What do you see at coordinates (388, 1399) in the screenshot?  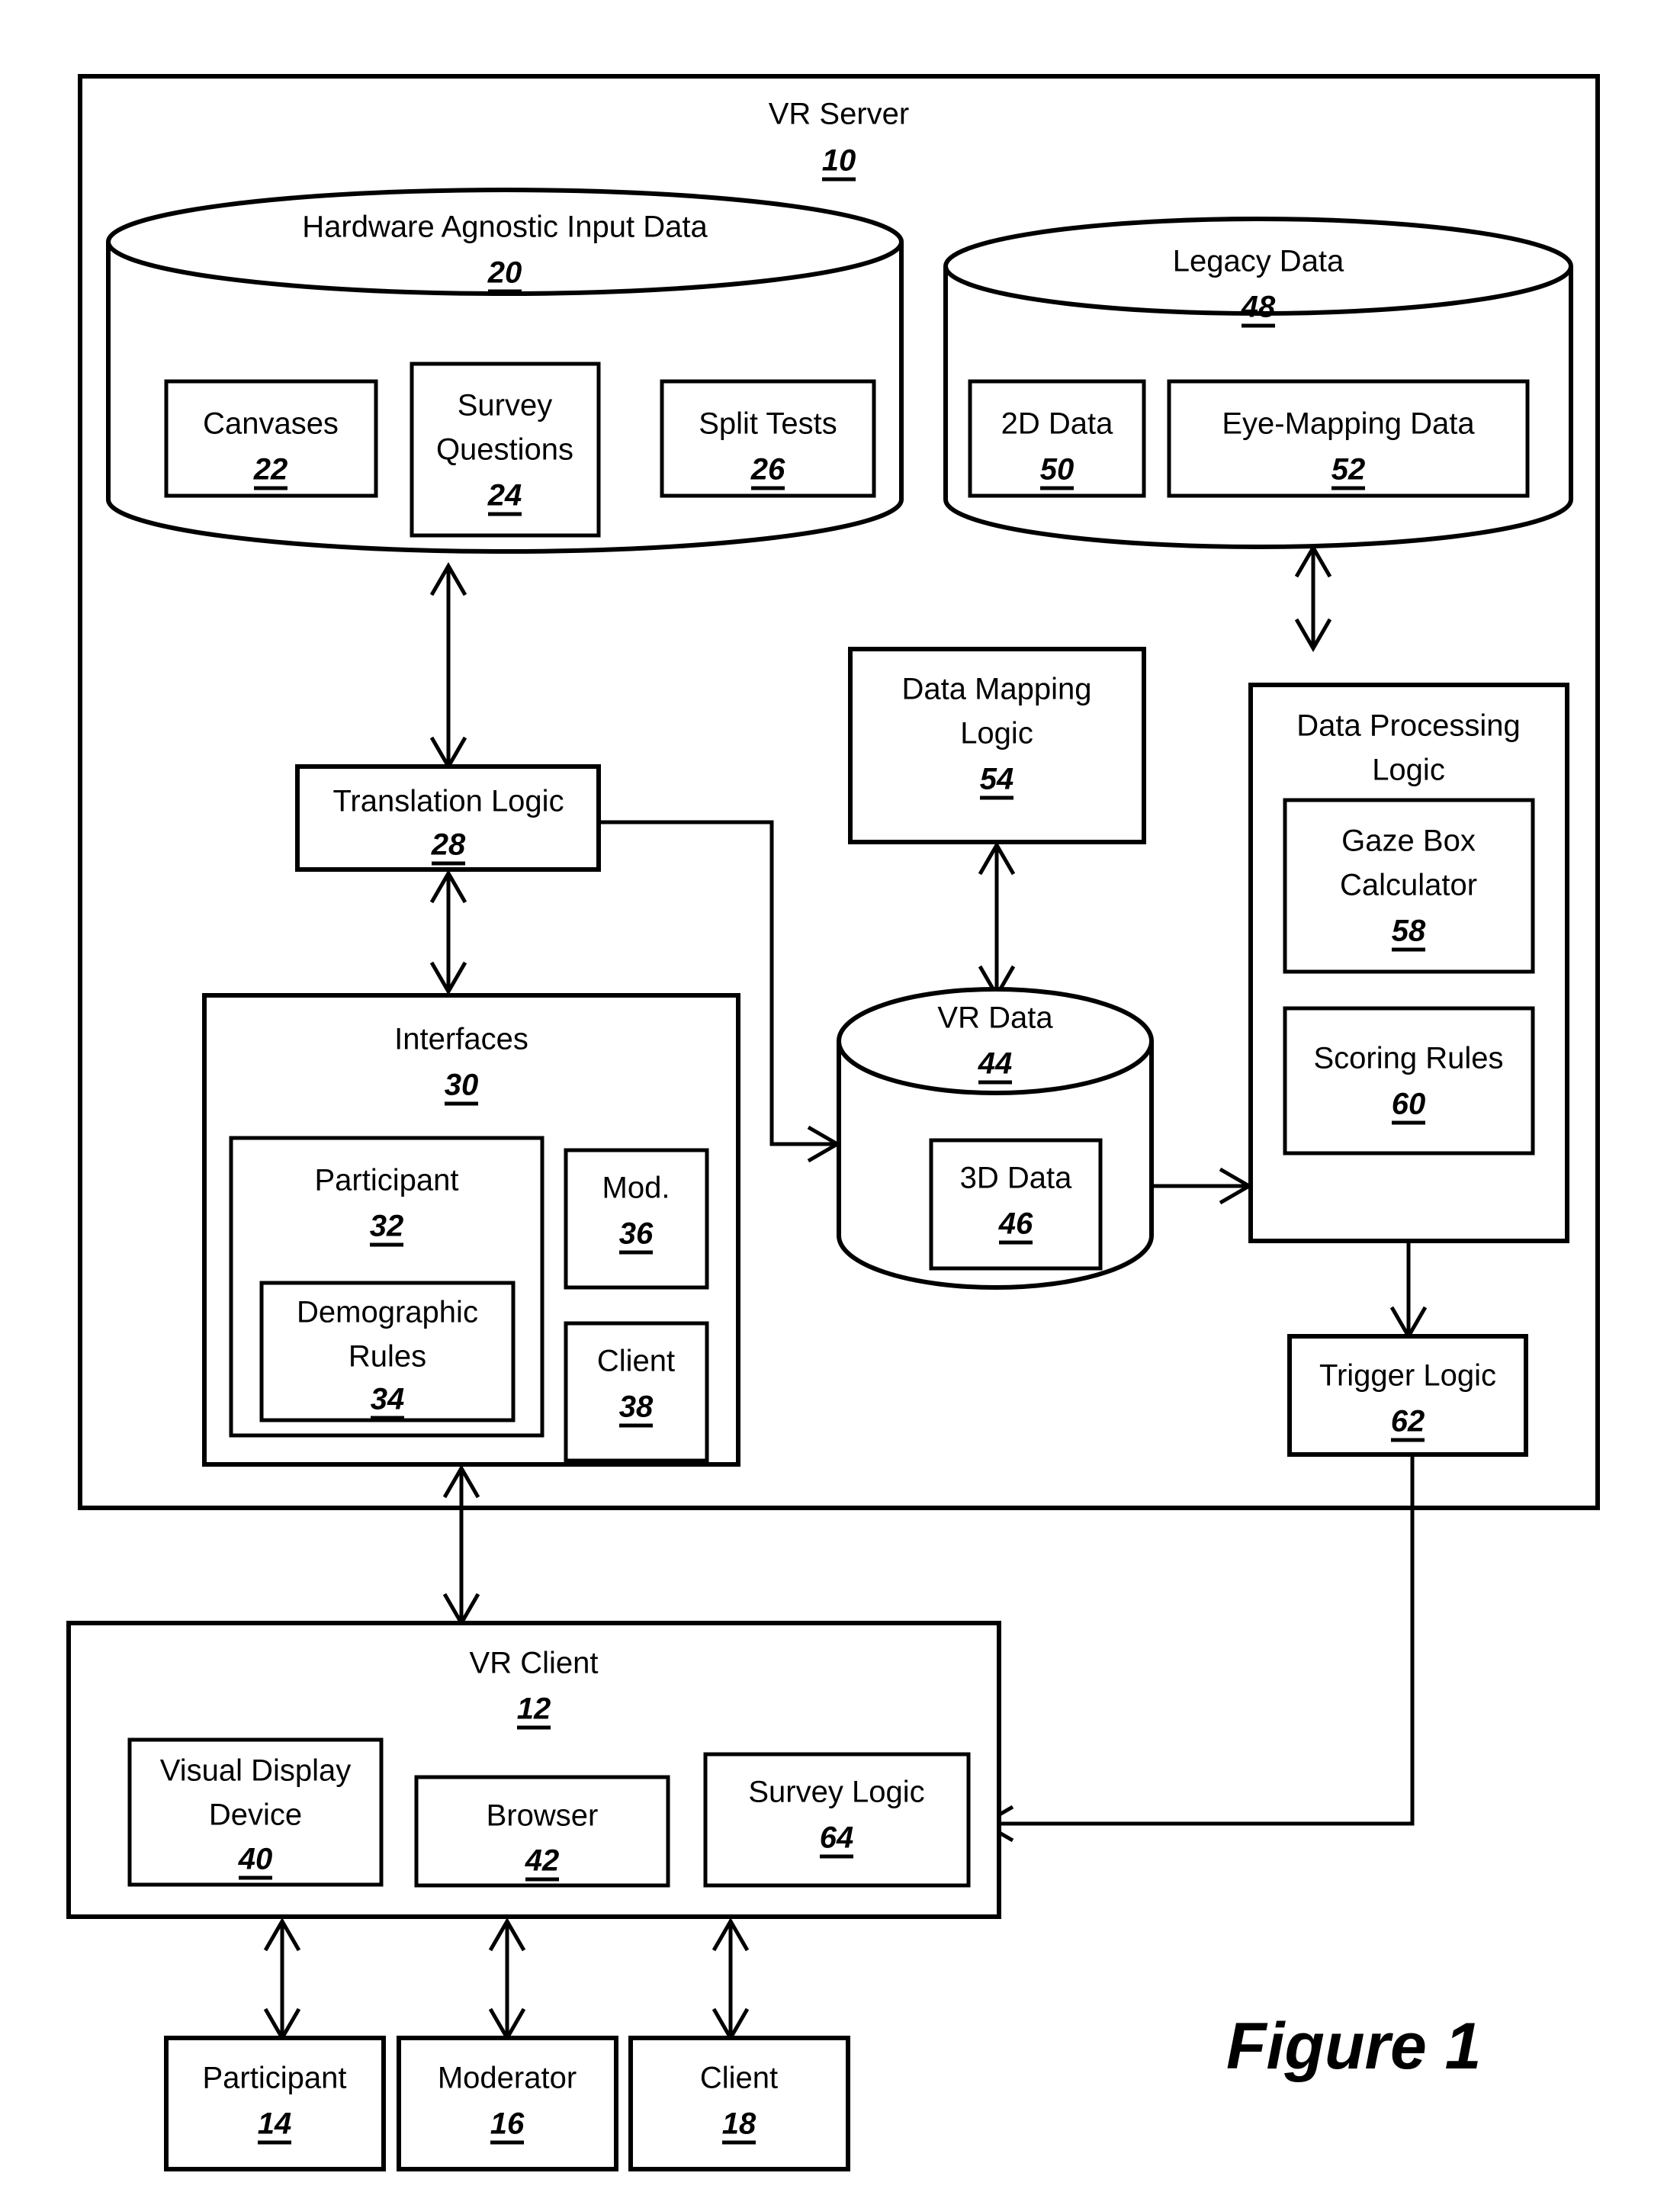 I see `demographic-rules-ref: 34` at bounding box center [388, 1399].